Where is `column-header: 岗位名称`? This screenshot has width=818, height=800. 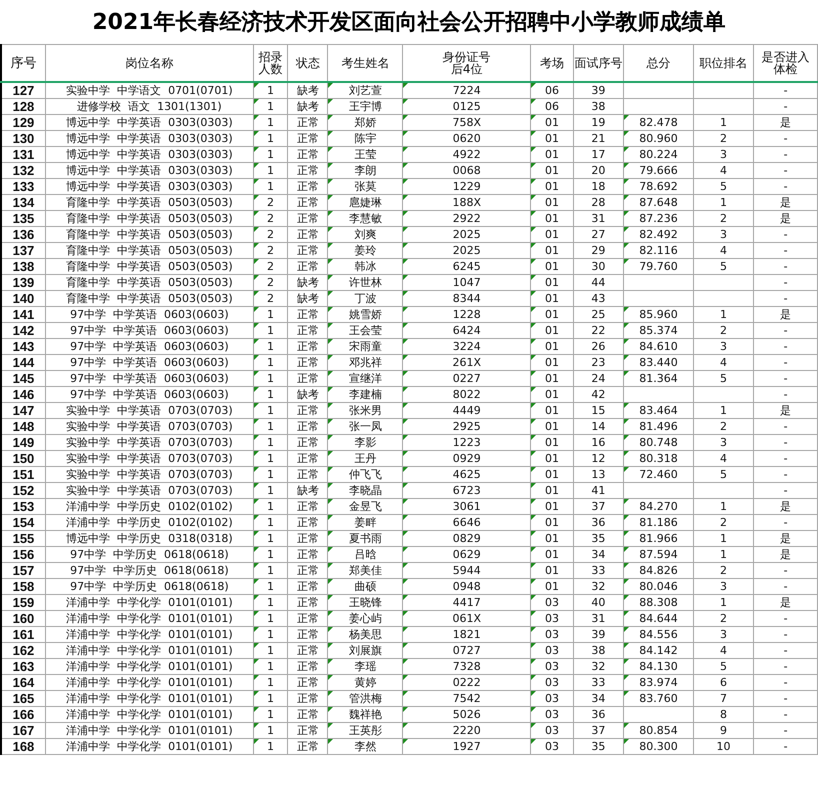 column-header: 岗位名称 is located at coordinates (149, 63).